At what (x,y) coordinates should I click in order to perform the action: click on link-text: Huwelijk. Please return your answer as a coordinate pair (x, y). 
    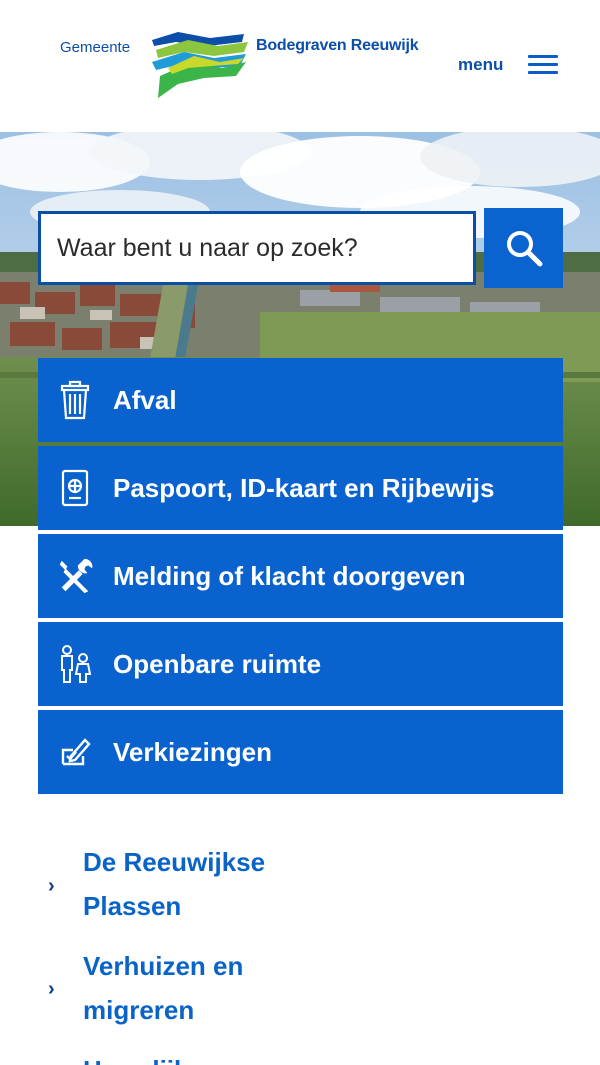
    Looking at the image, I should click on (203, 1056).